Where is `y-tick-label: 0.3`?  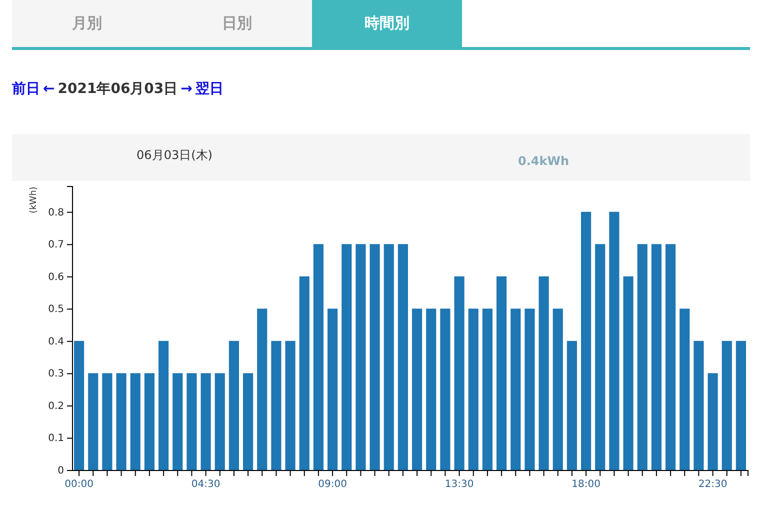 y-tick-label: 0.3 is located at coordinates (56, 374).